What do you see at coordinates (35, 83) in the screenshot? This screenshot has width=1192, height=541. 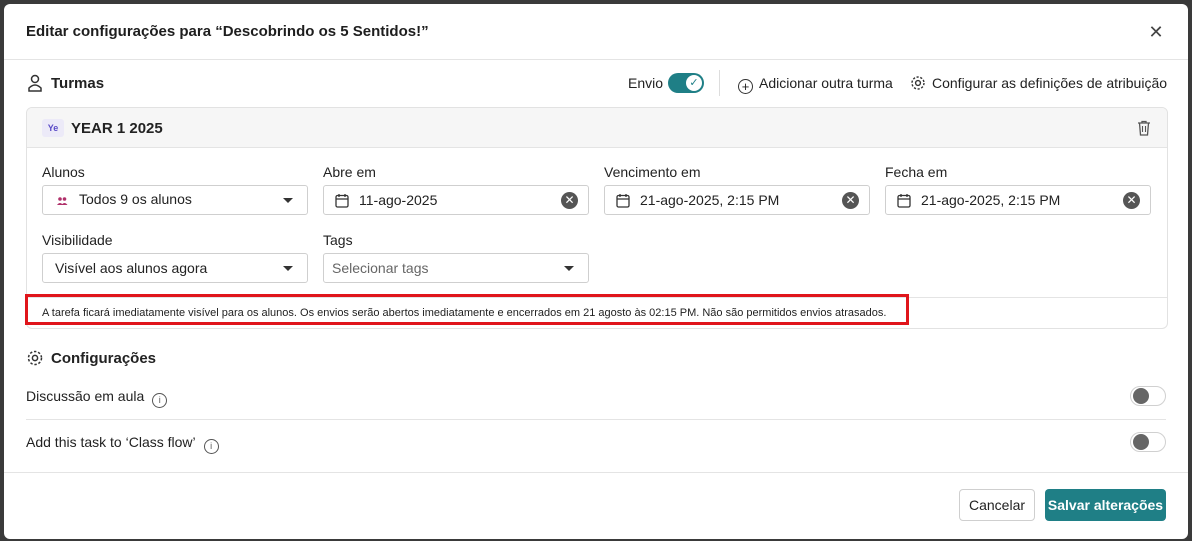 I see `class-icon` at bounding box center [35, 83].